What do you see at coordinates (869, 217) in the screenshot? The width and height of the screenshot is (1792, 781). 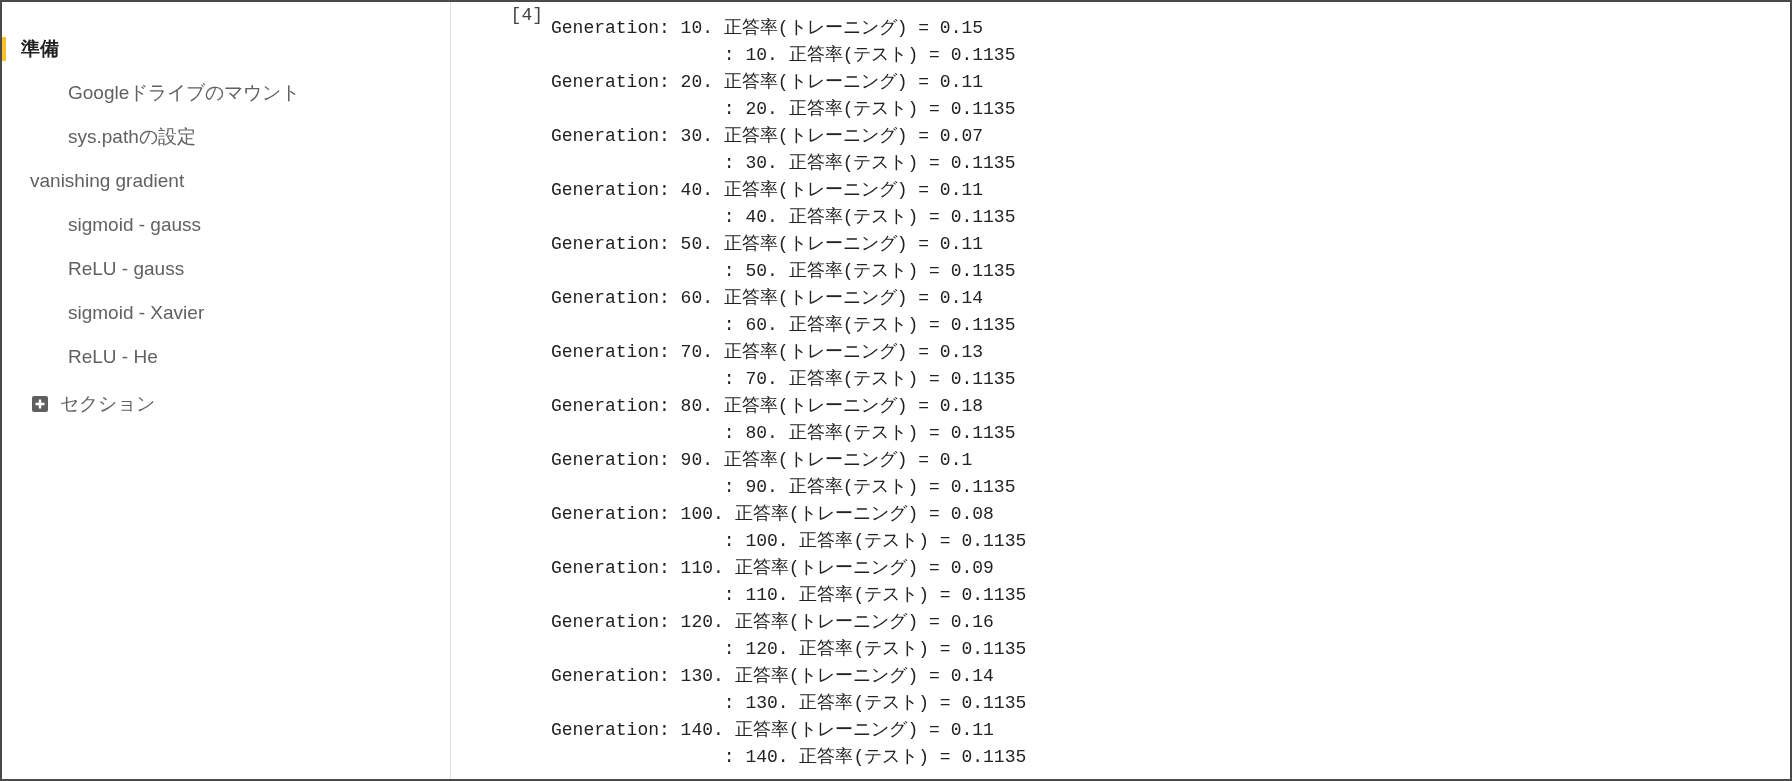 I see `output-line: : 40. 正答率(テスト) = 0.1135` at bounding box center [869, 217].